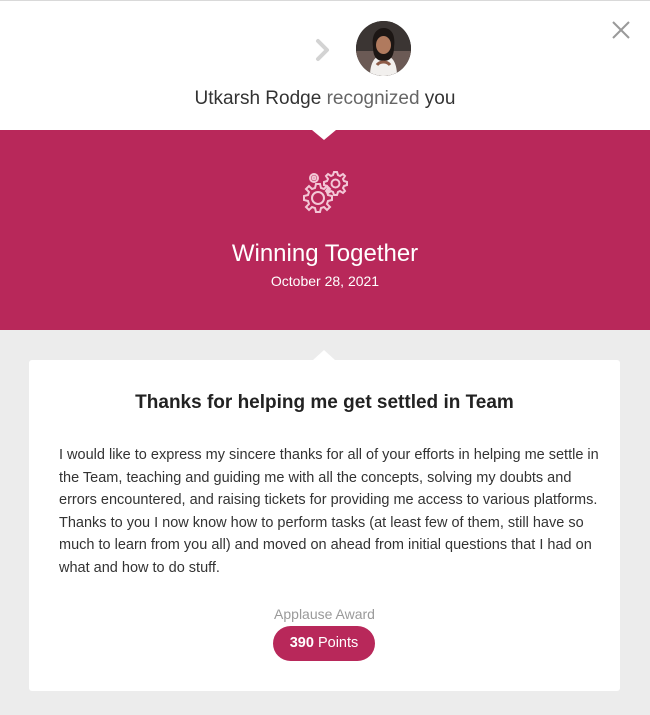 Image resolution: width=650 pixels, height=715 pixels. I want to click on award-type: Applause Award, so click(324, 614).